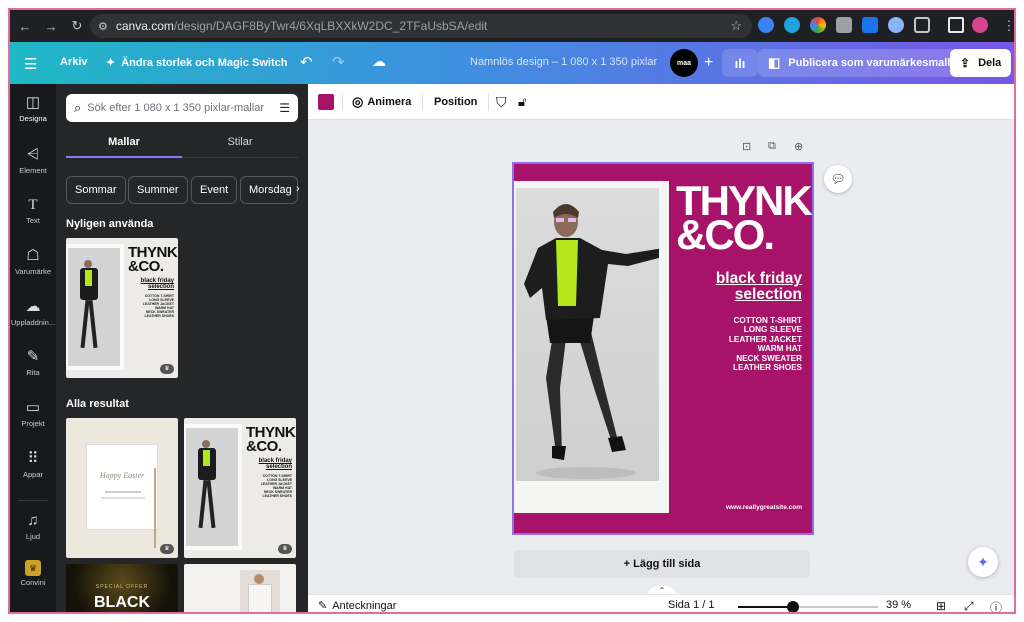 Image resolution: width=1024 pixels, height=622 pixels. What do you see at coordinates (522, 102) in the screenshot?
I see `lock-icon: 🔓︎` at bounding box center [522, 102].